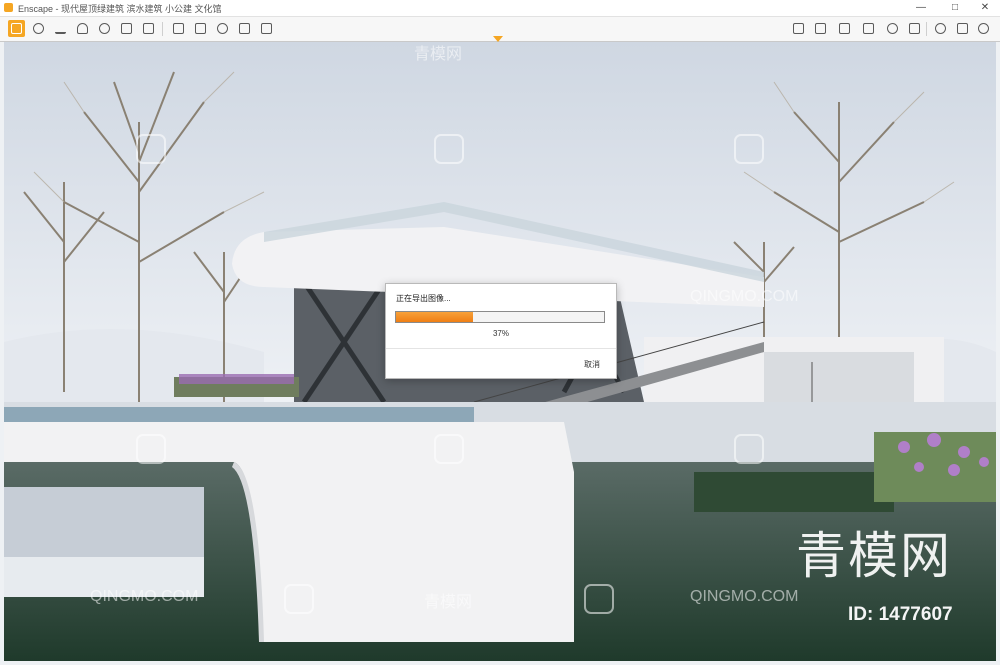 This screenshot has width=1000, height=665. I want to click on toolbar, so click(500, 29).